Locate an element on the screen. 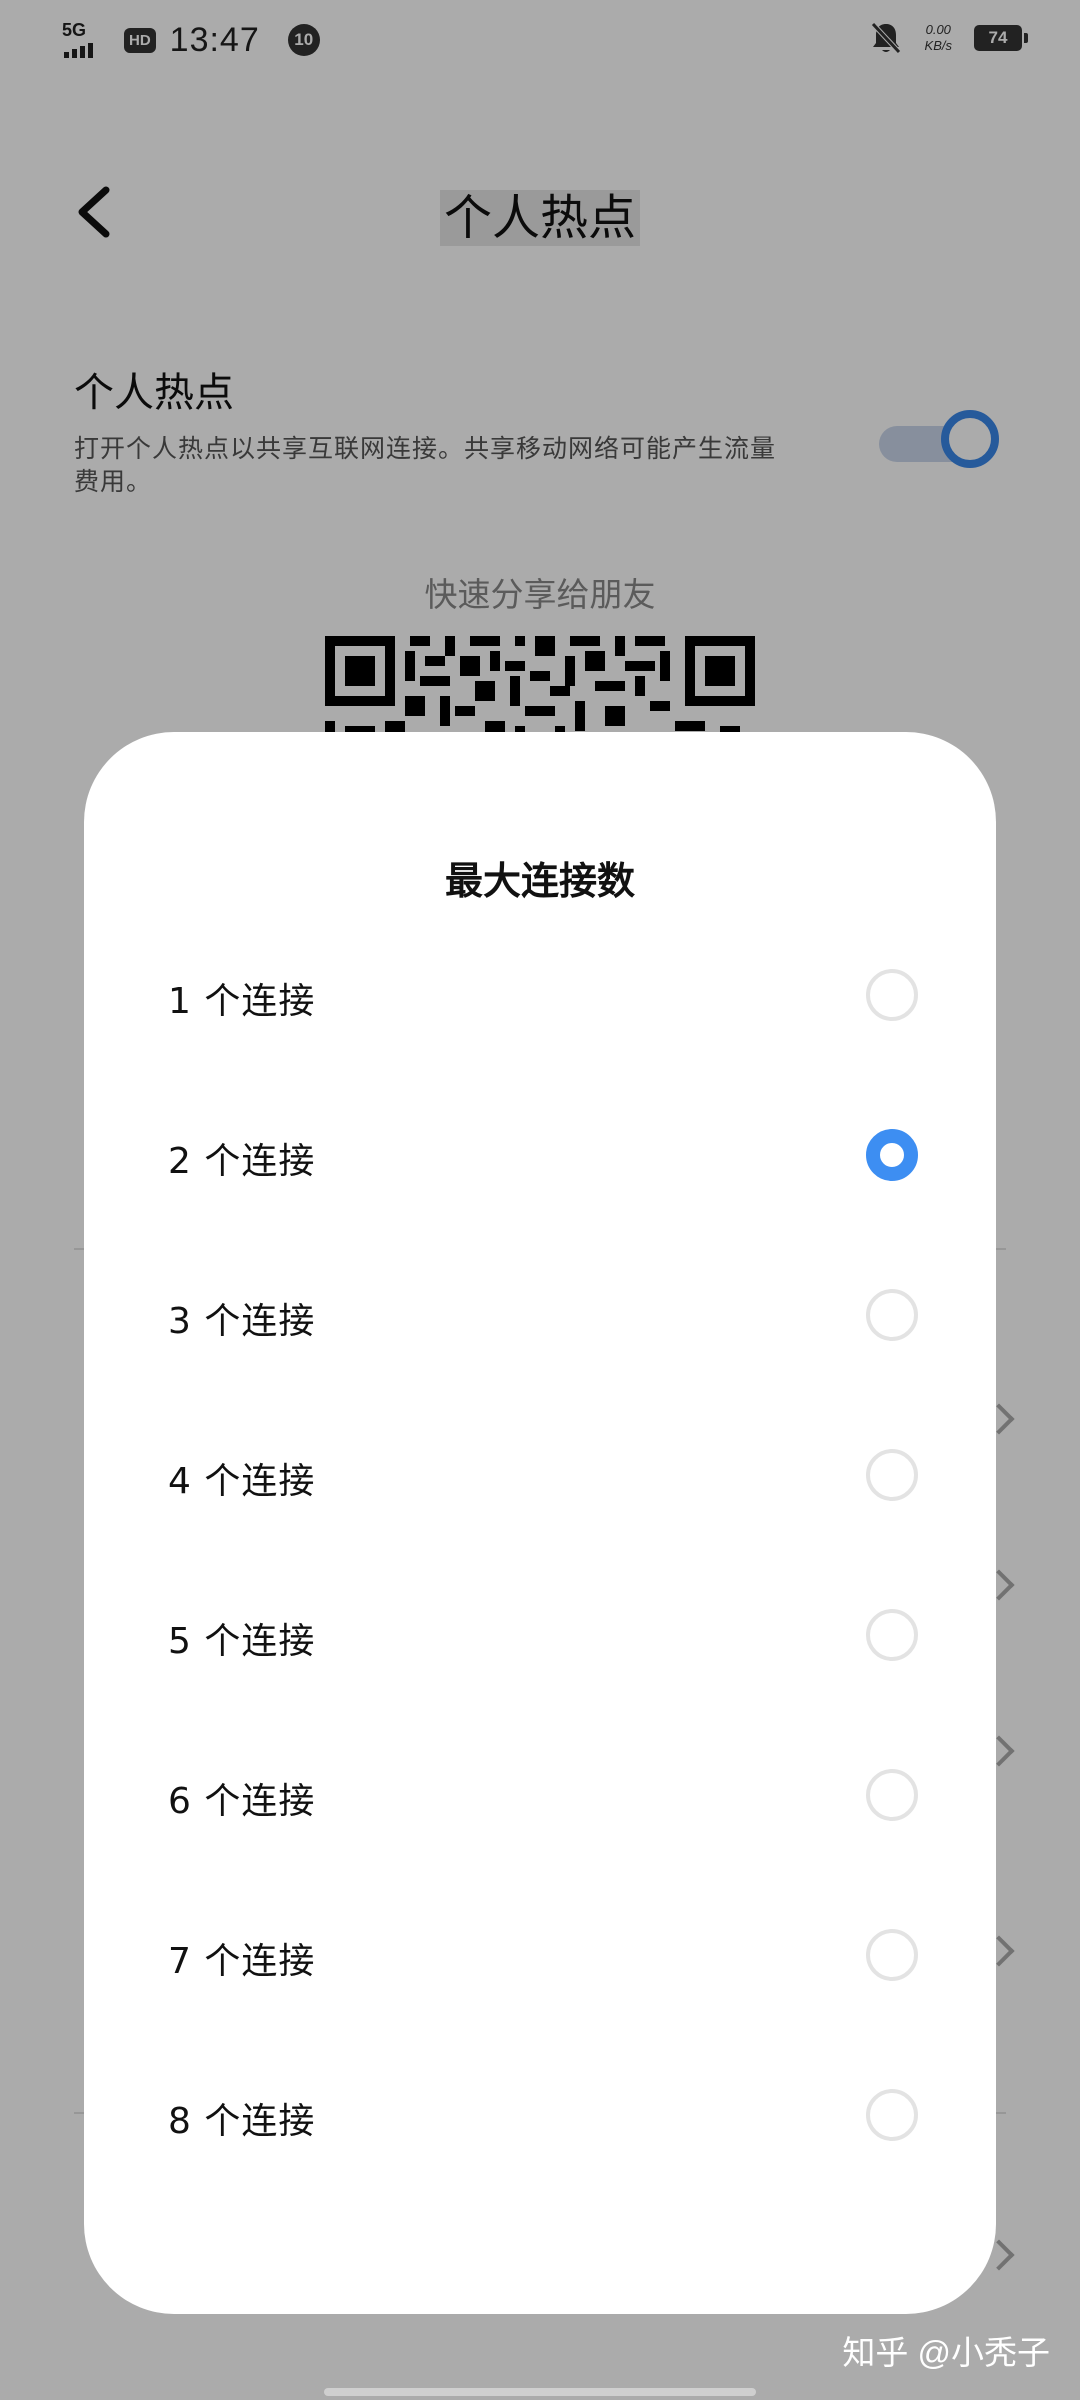 The image size is (1080, 2400). dialog-title: 最大连接数 is located at coordinates (539, 881).